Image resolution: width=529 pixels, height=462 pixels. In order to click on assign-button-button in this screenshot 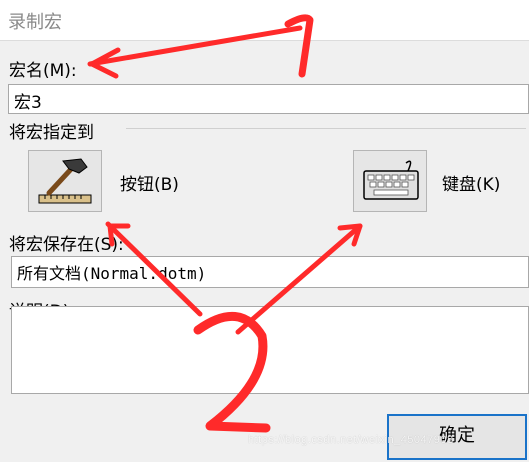, I will do `click(65, 181)`.